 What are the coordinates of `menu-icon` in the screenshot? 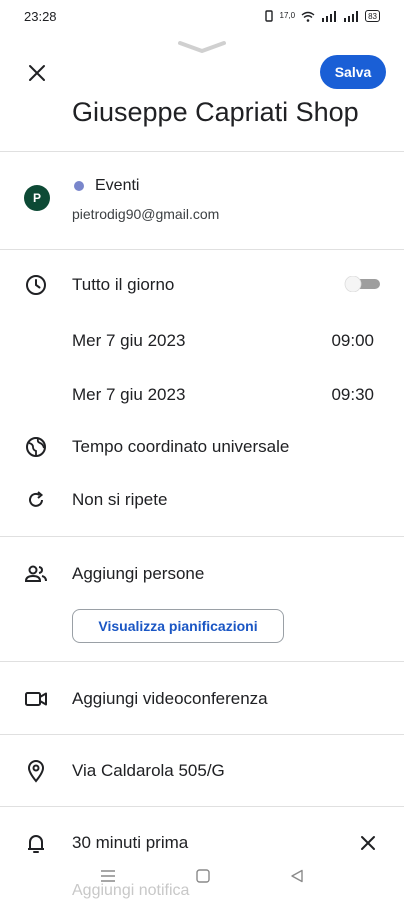 It's located at (108, 876).